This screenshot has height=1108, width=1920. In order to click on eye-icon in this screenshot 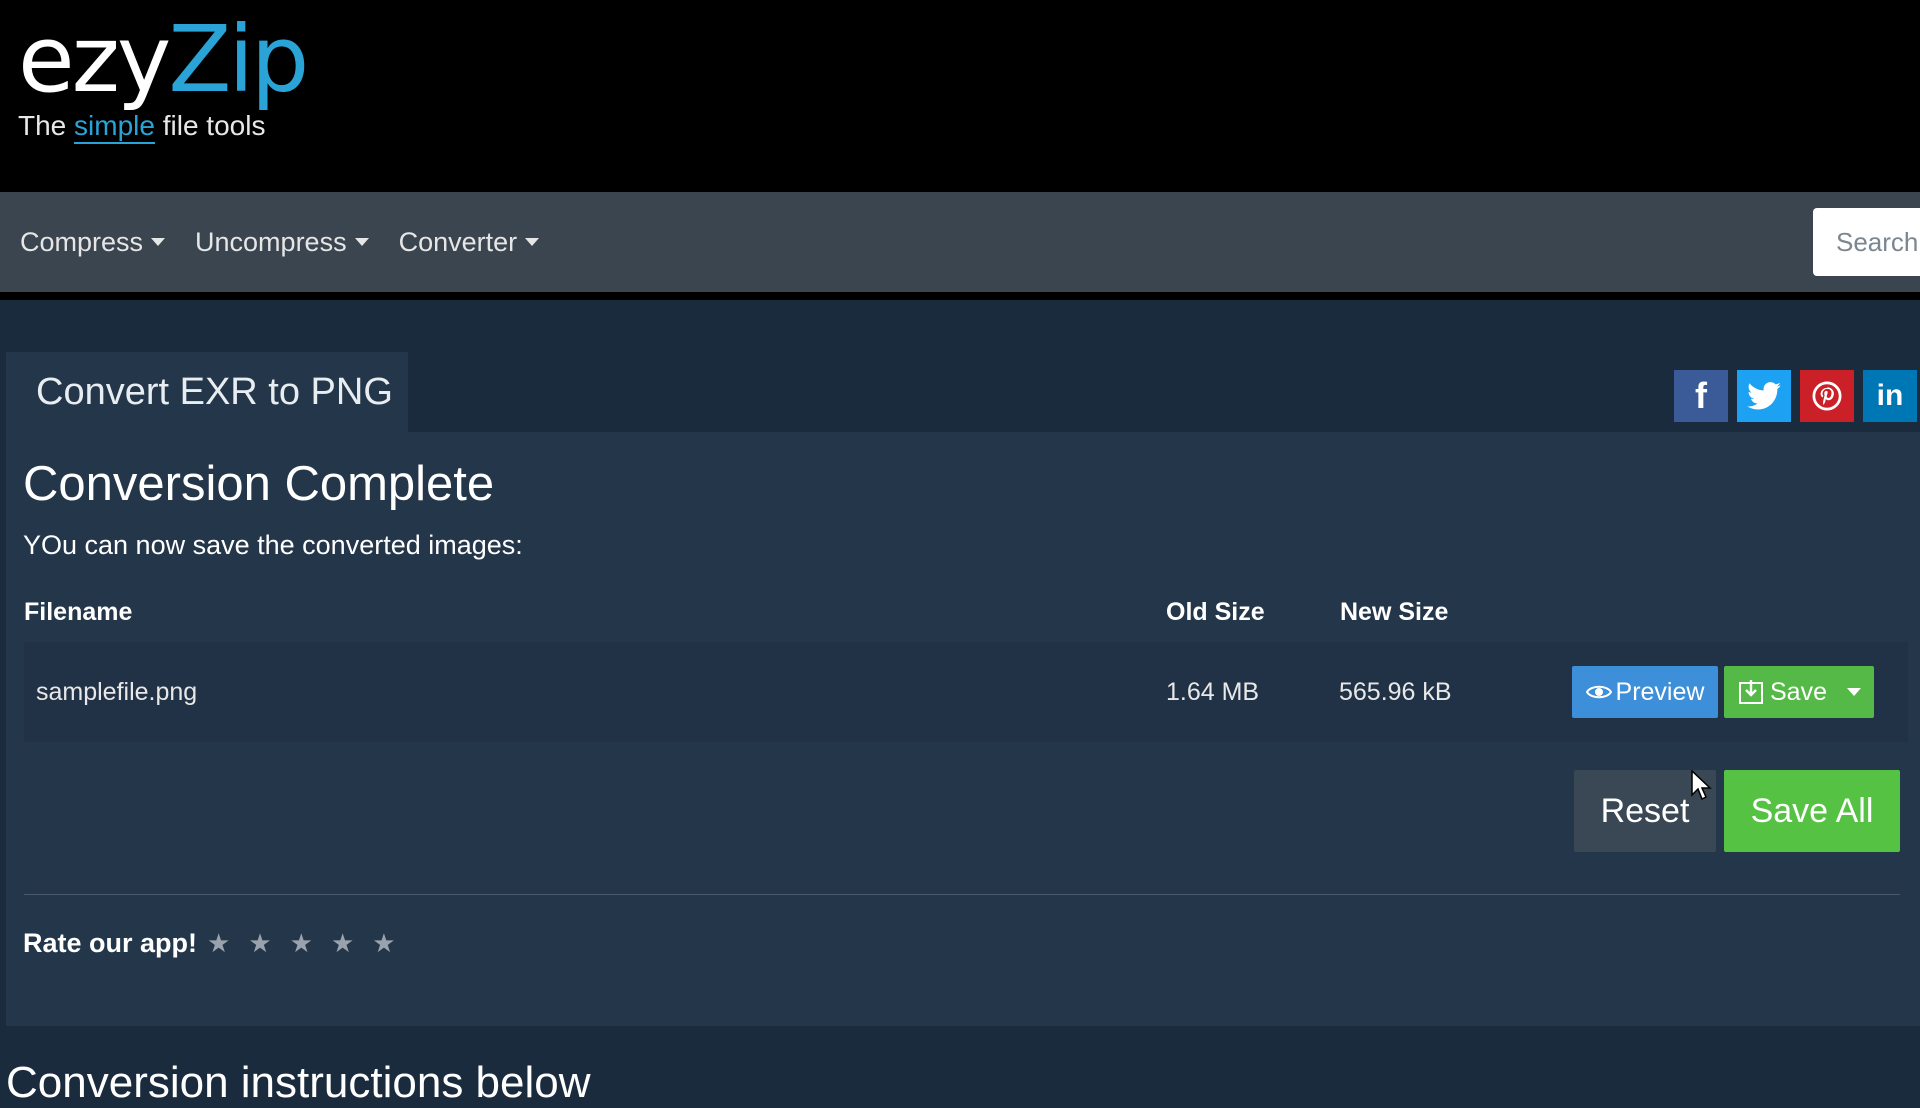, I will do `click(1598, 692)`.